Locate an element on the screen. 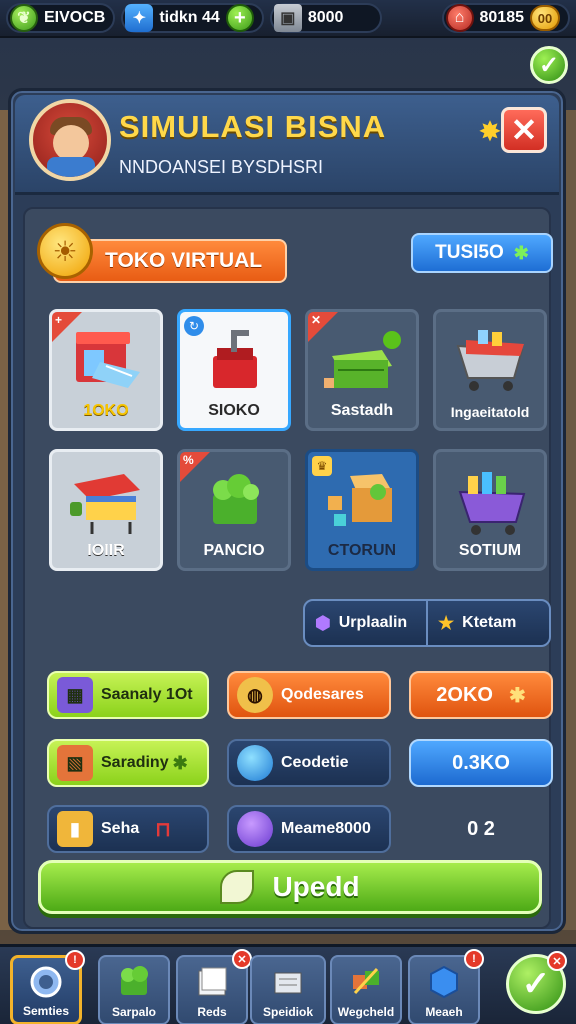  item-label: 1OKO is located at coordinates (106, 410).